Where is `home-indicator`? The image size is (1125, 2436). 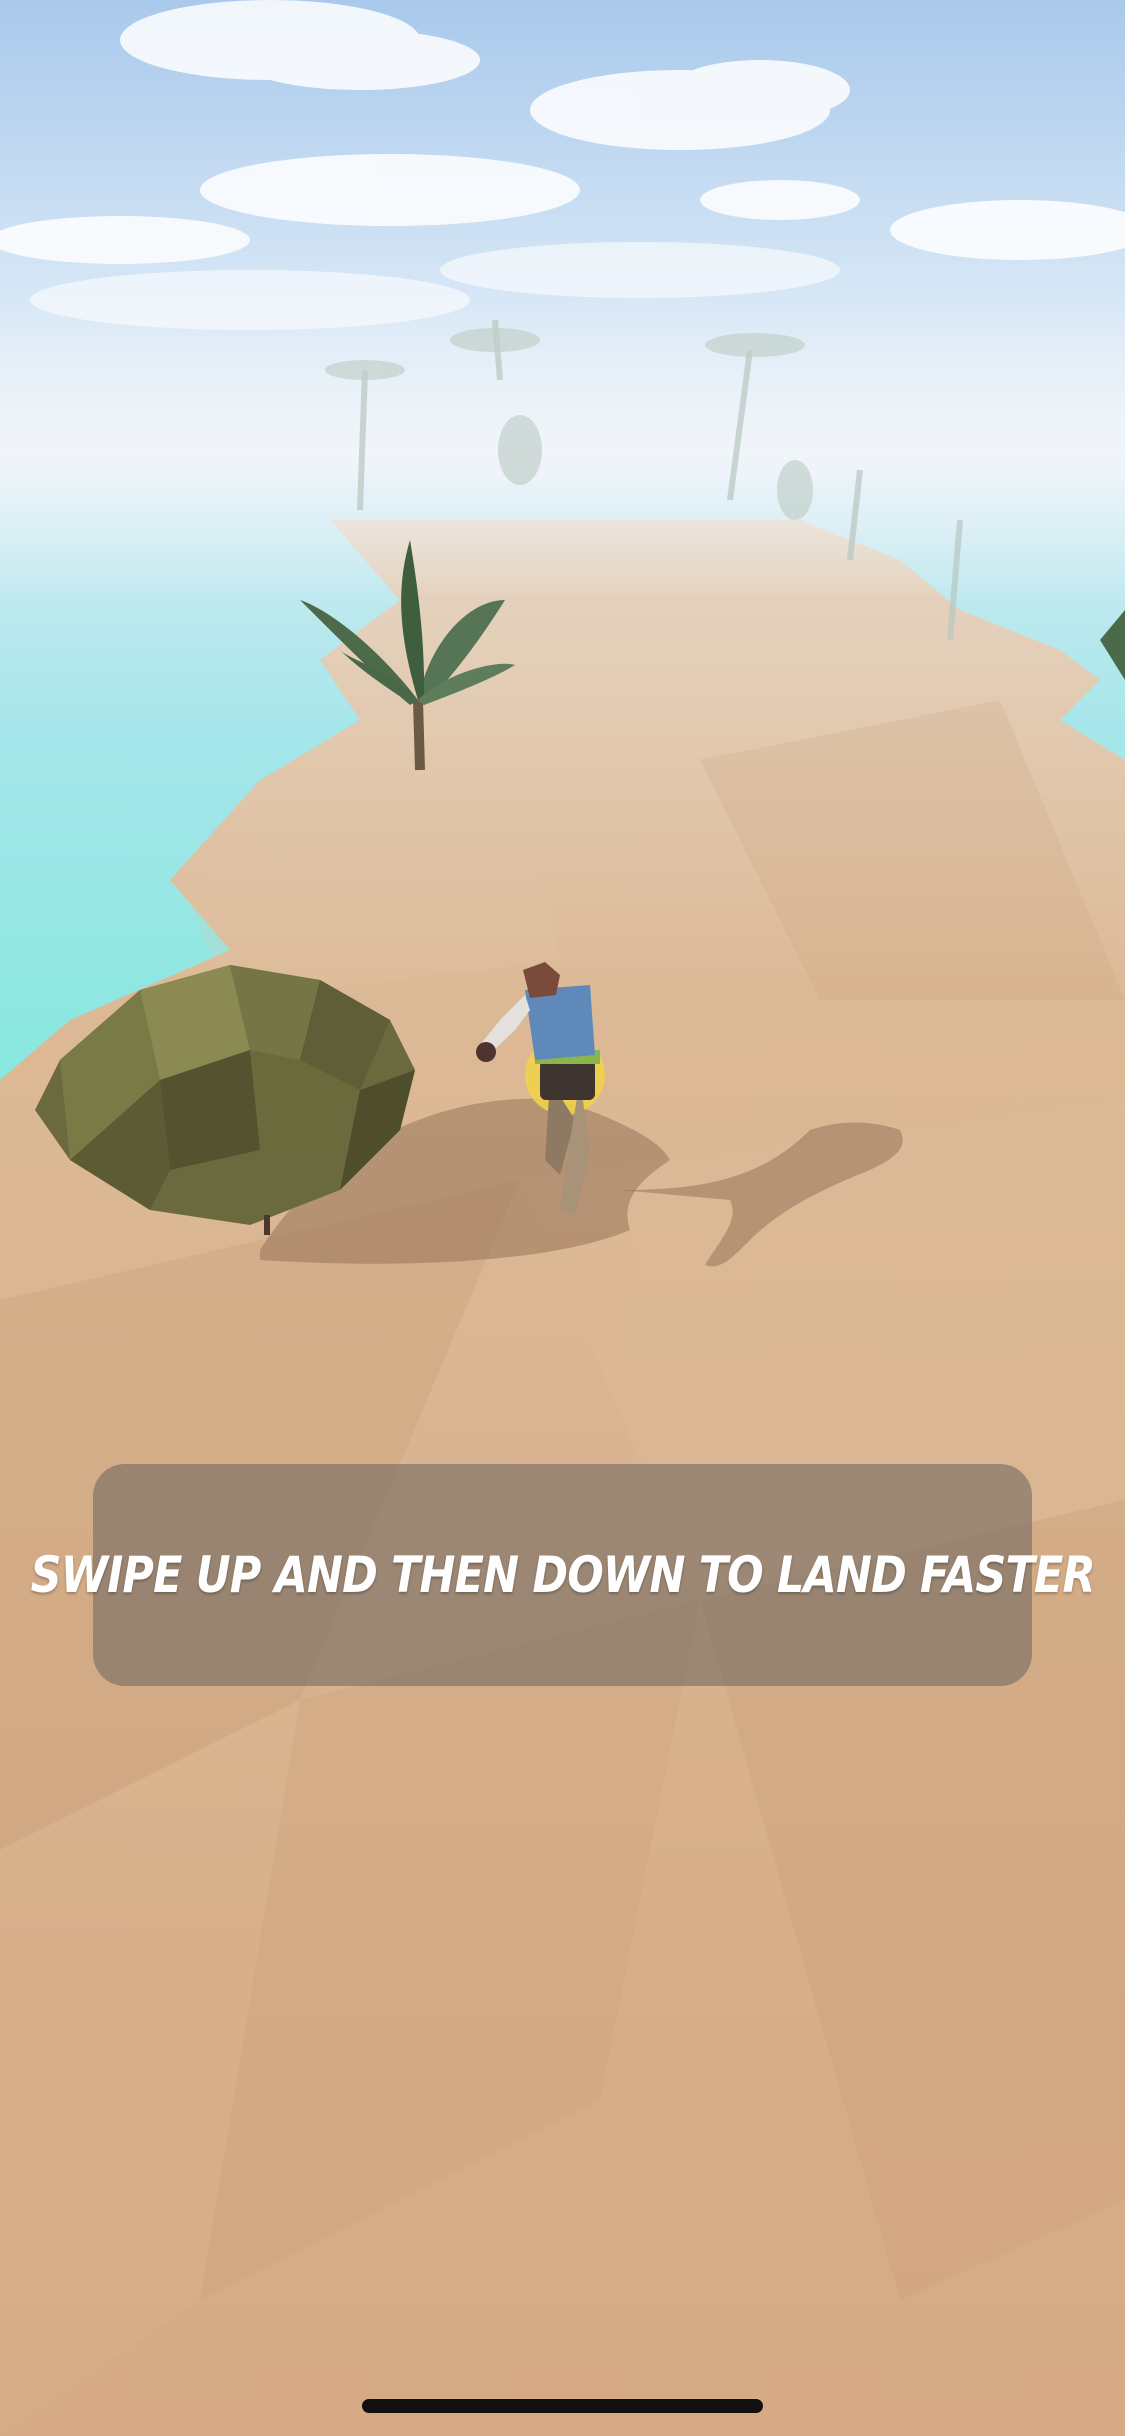
home-indicator is located at coordinates (562, 2406).